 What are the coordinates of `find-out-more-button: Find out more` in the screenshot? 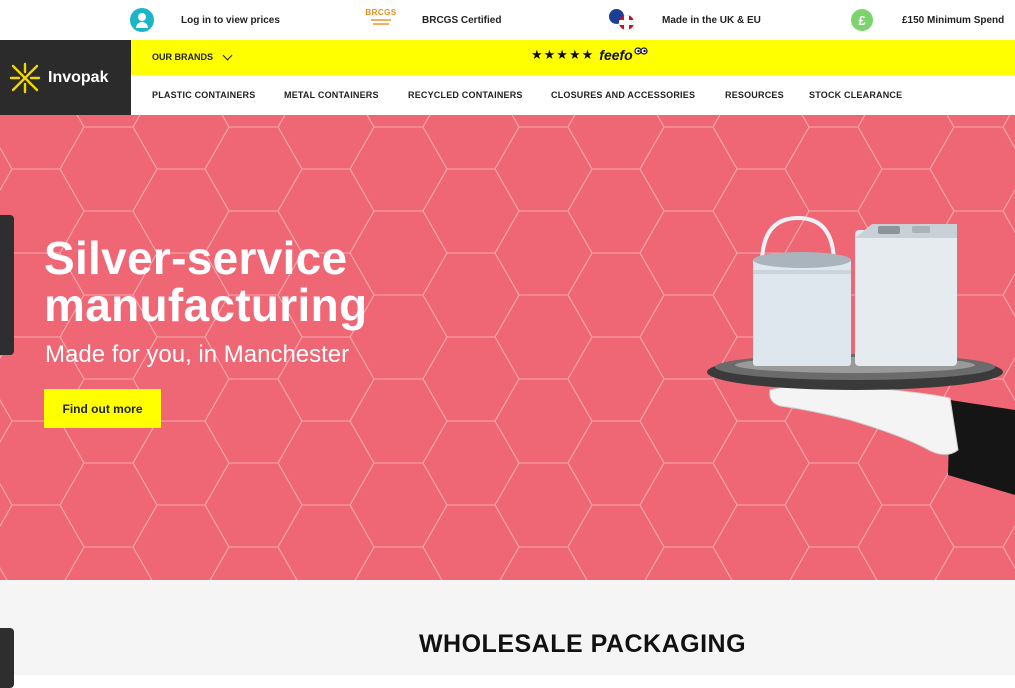 It's located at (102, 408).